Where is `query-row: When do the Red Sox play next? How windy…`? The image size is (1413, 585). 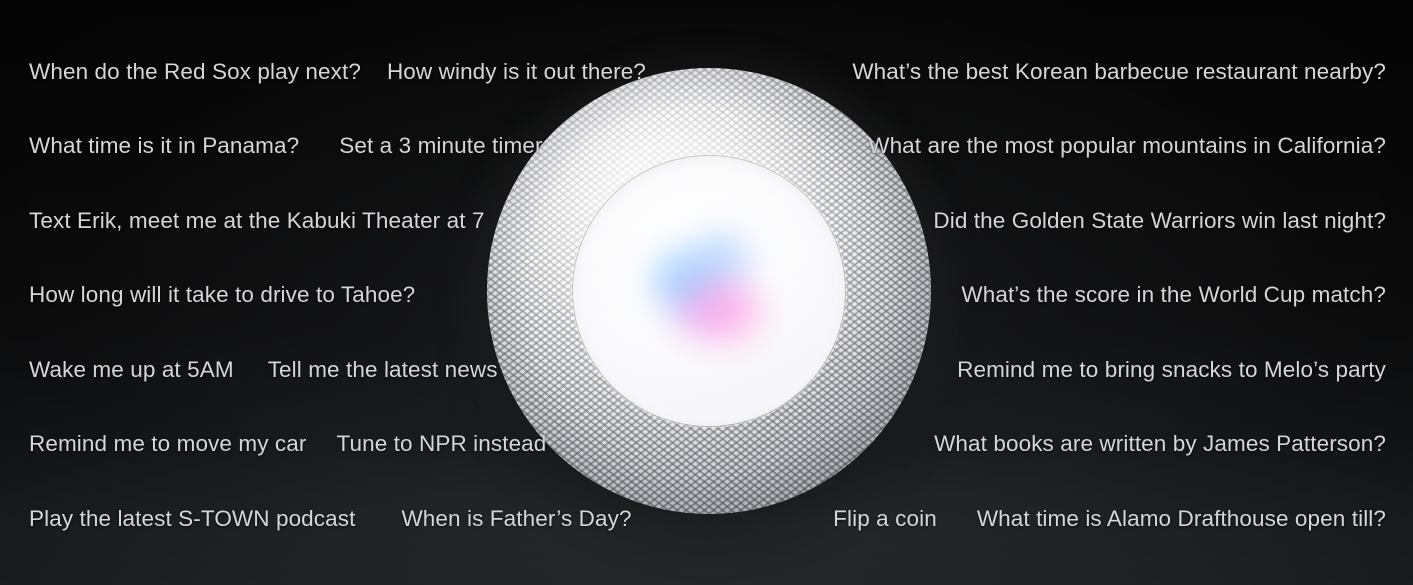 query-row: When do the Red Sox play next? How windy… is located at coordinates (337, 72).